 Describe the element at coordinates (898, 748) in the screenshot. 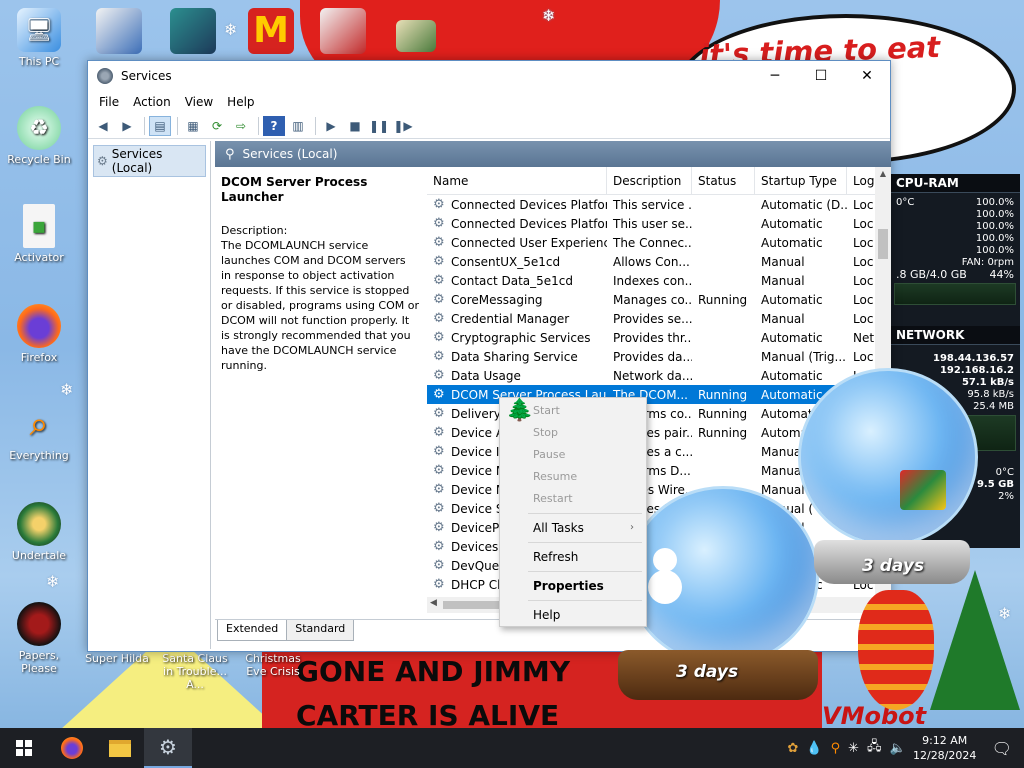

I see `volume-icon: 🔈` at that location.